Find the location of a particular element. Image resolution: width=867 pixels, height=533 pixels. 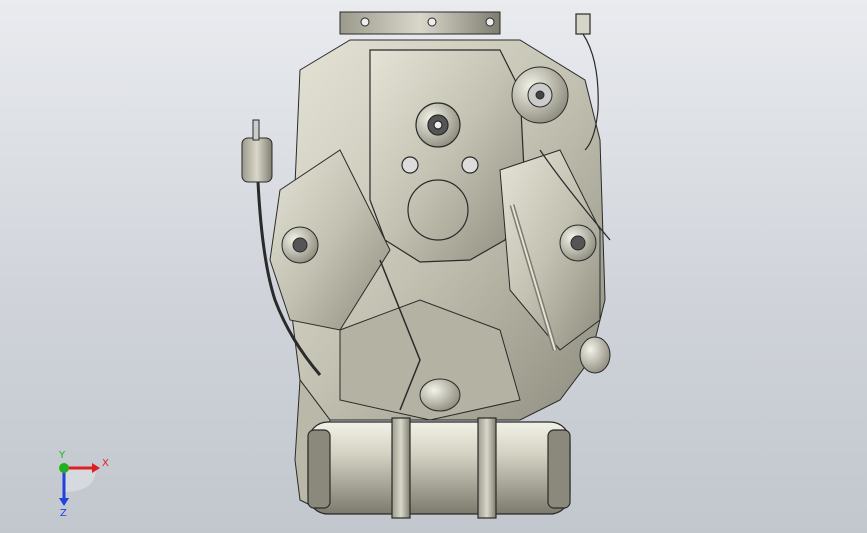

timing-cover is located at coordinates (447, 156).